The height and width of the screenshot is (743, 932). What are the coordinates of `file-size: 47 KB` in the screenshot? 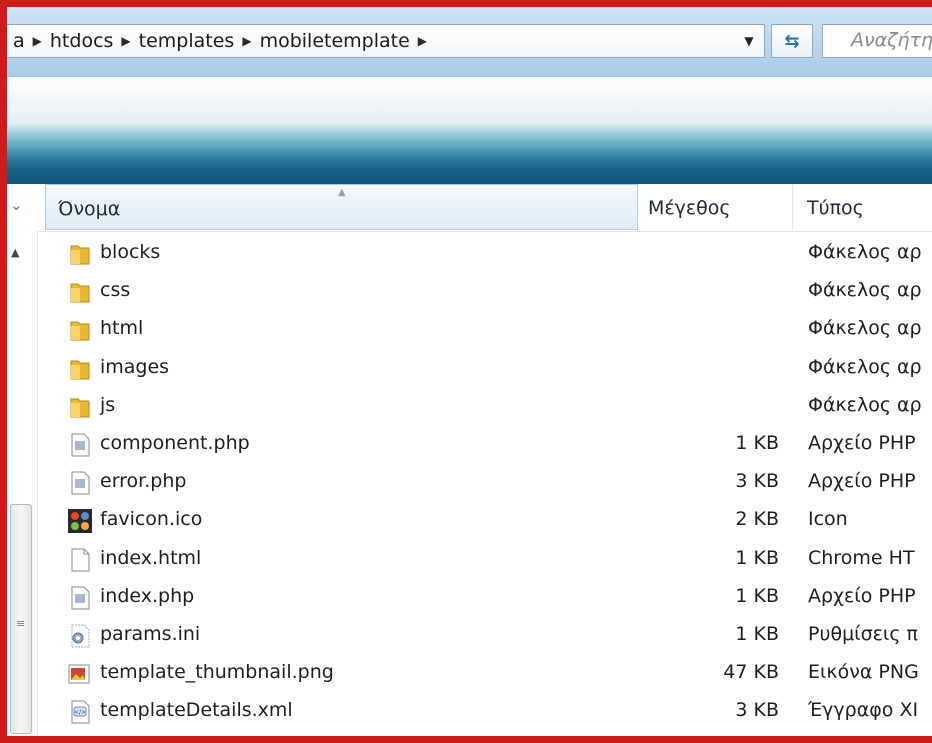 It's located at (751, 672).